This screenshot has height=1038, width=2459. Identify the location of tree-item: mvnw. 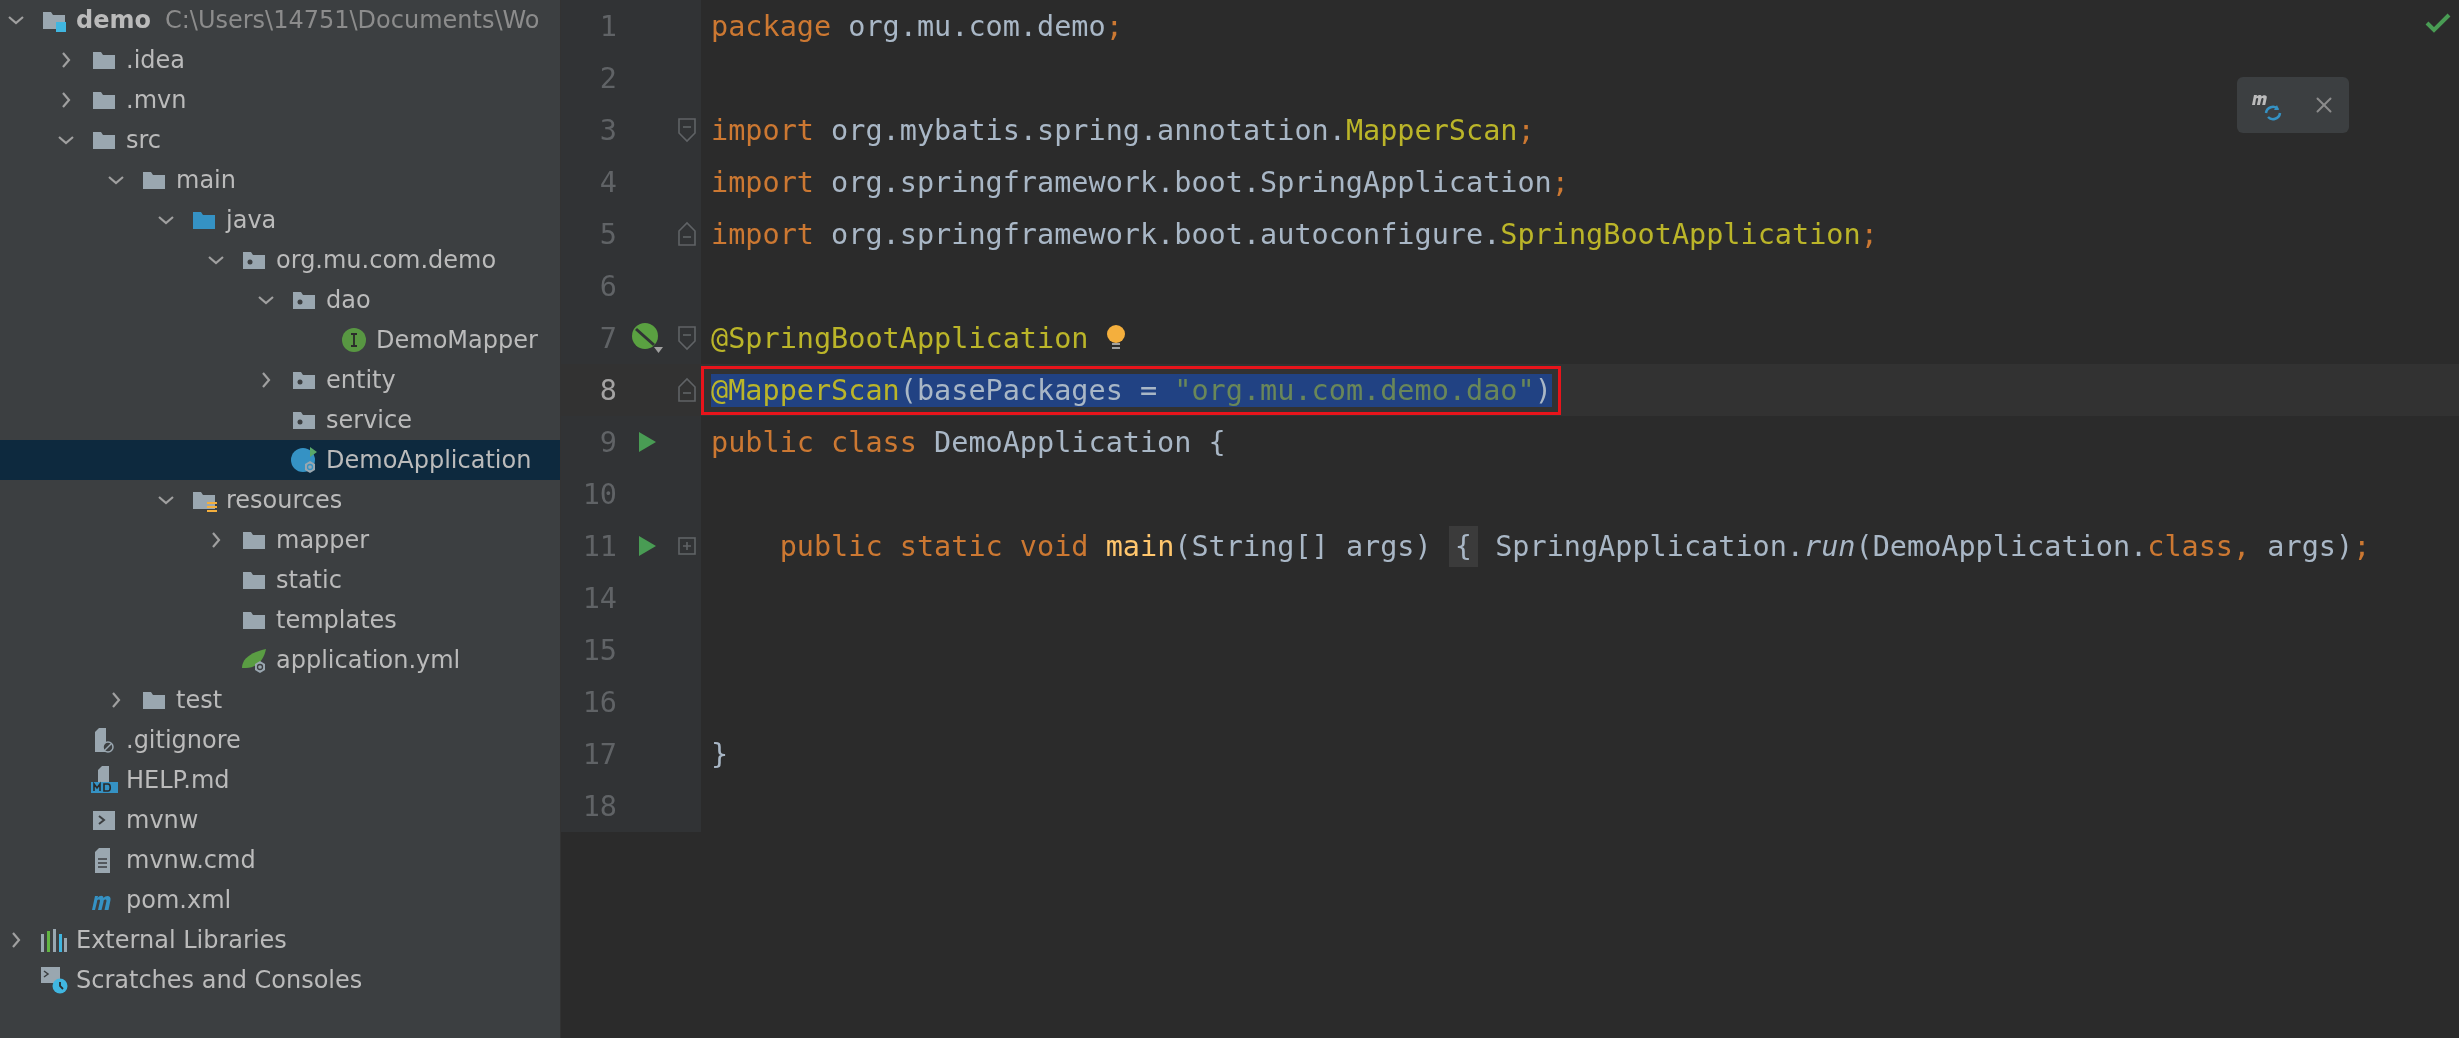
(280, 820).